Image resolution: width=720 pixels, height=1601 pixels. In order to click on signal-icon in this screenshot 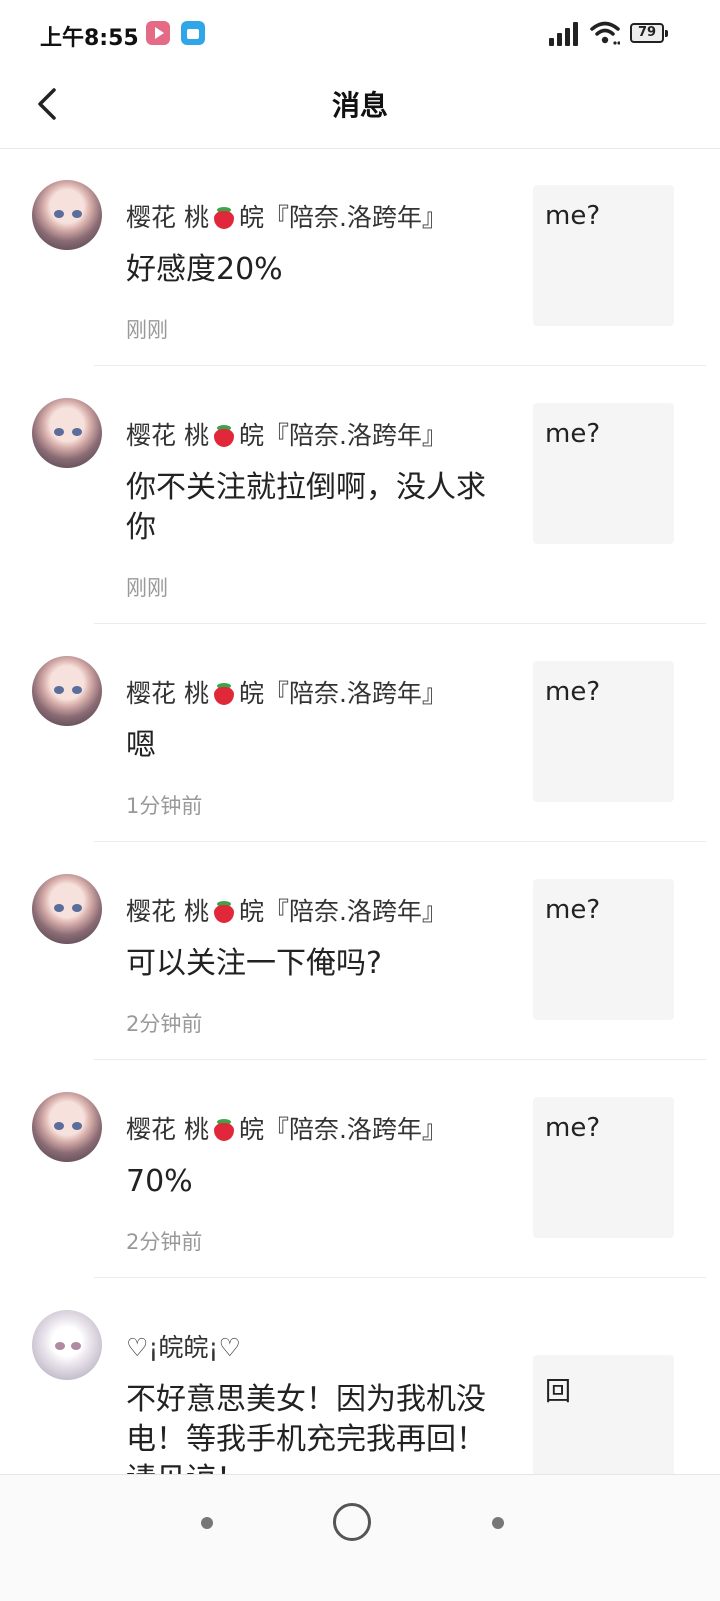, I will do `click(563, 34)`.